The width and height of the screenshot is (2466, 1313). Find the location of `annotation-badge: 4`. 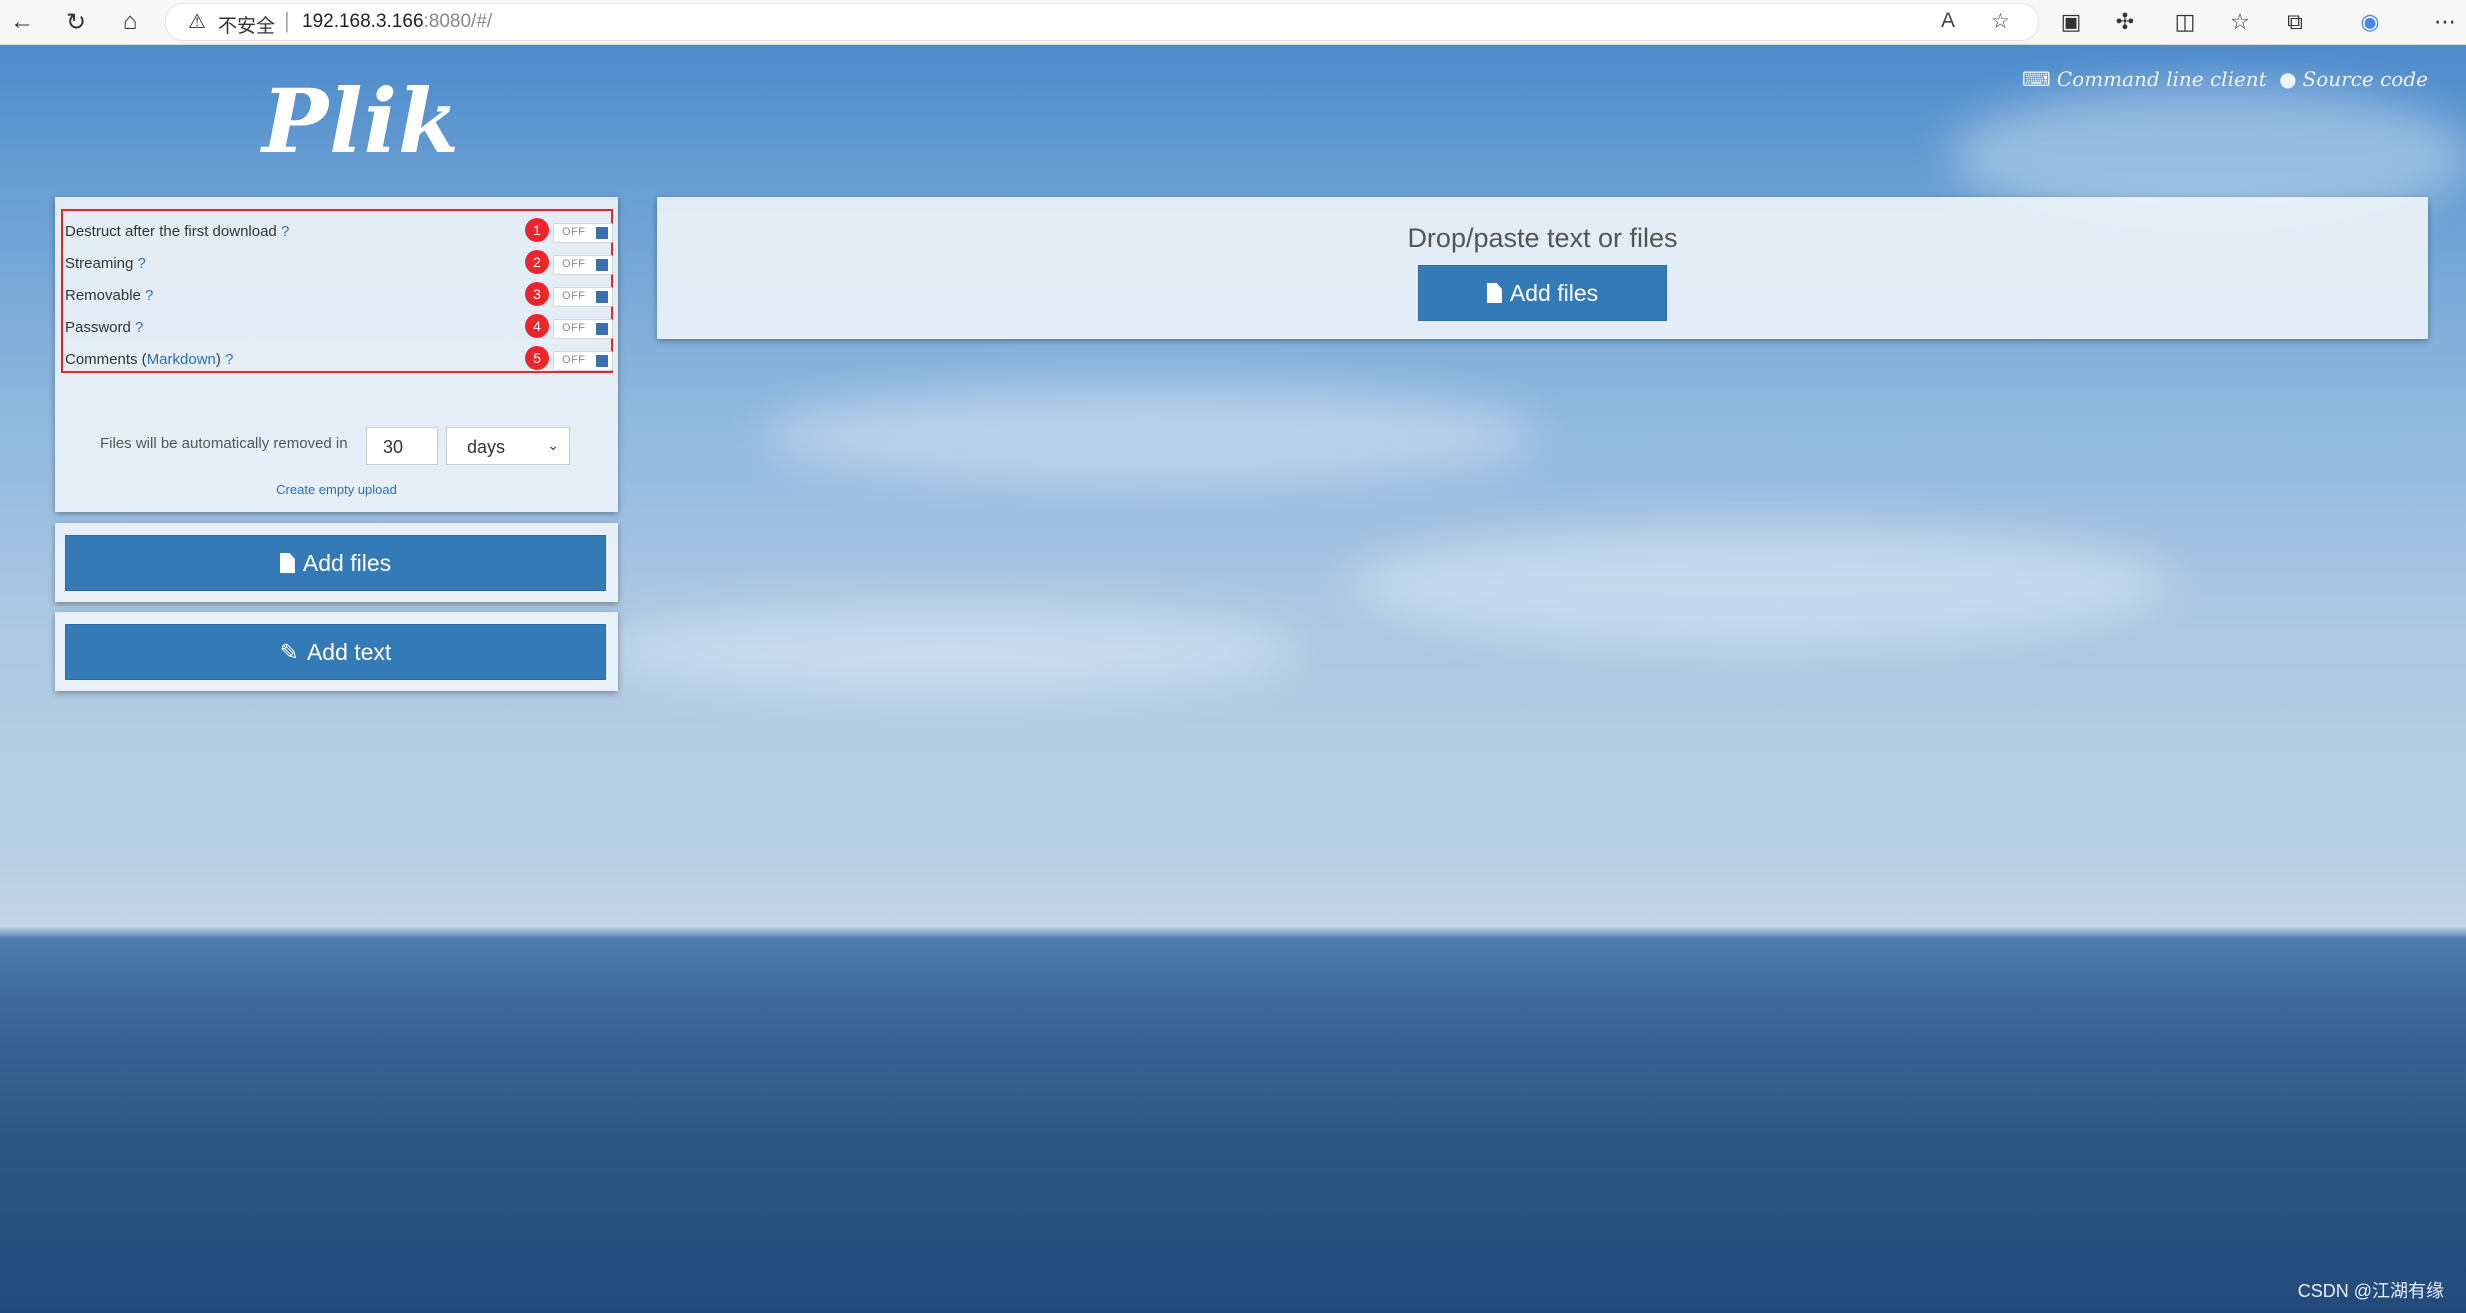

annotation-badge: 4 is located at coordinates (537, 326).